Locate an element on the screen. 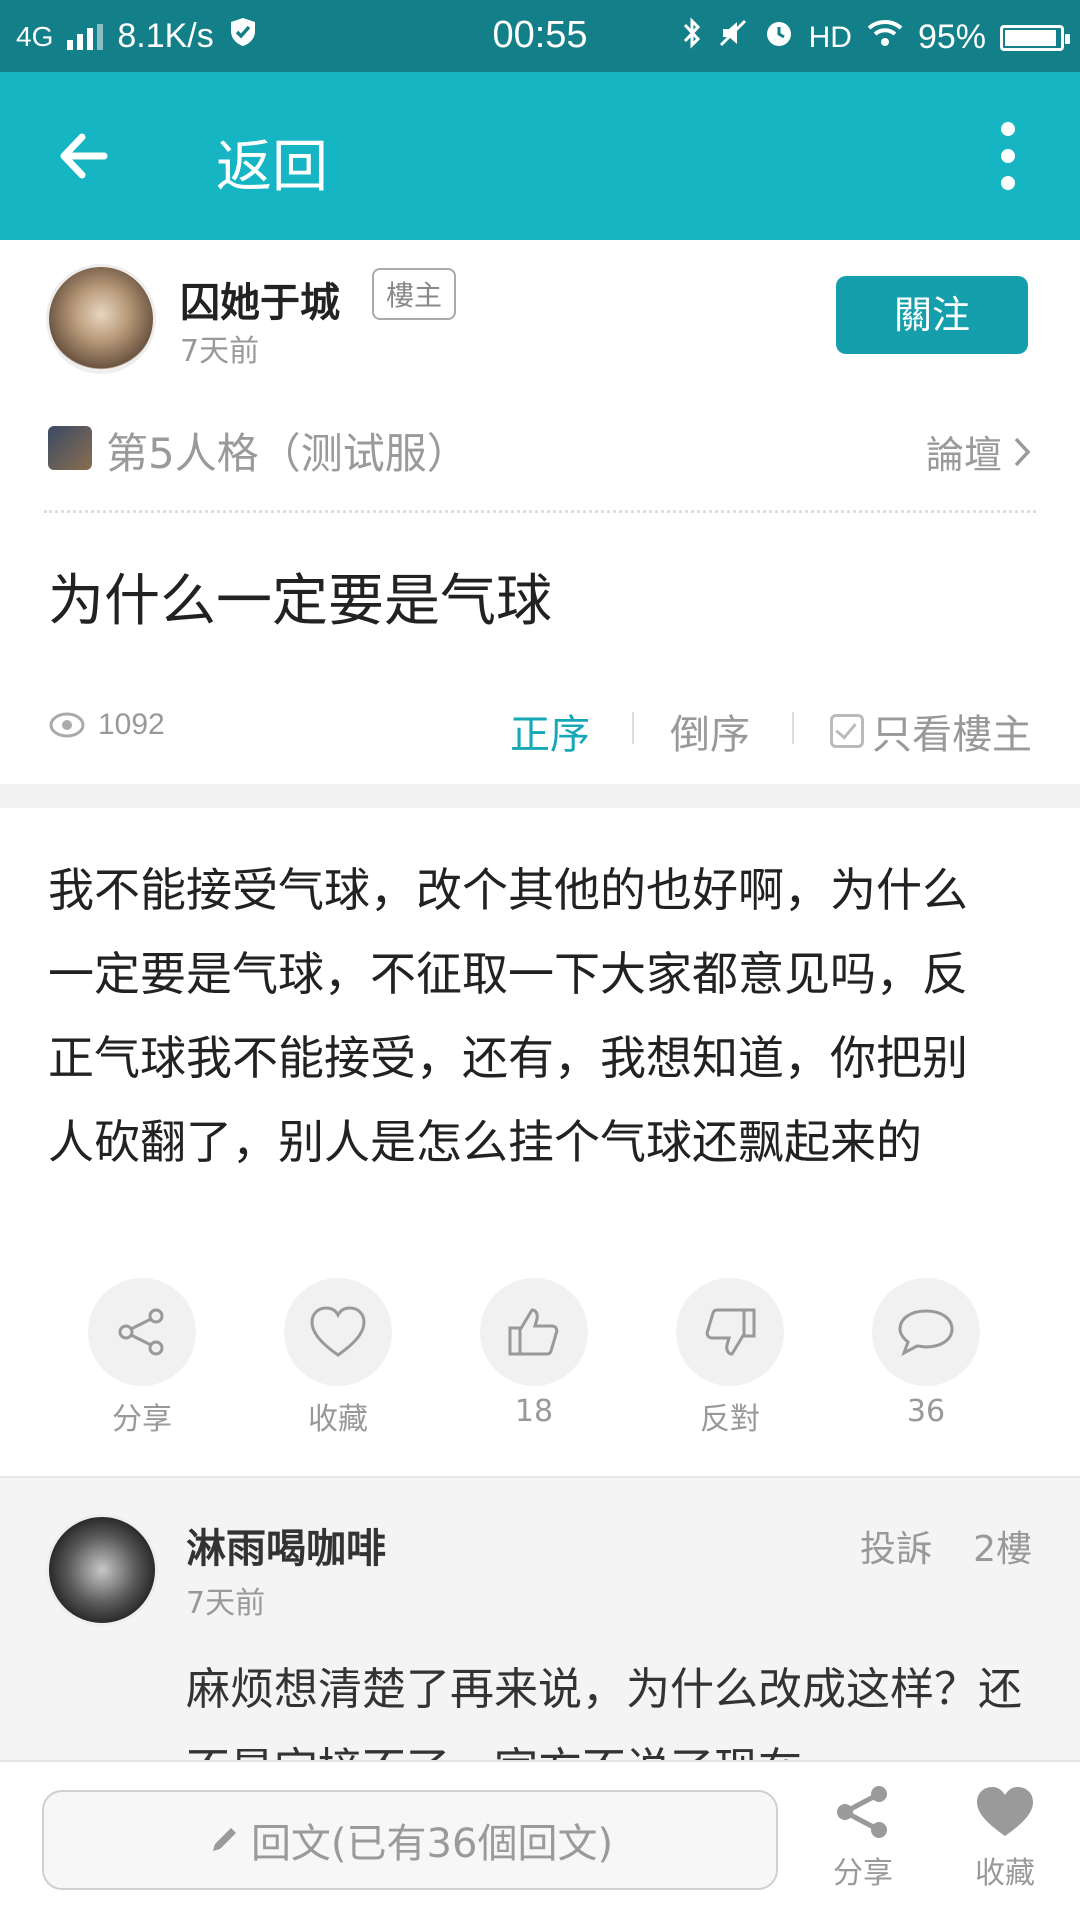  reply-content: 麻烦想清楚了再来说，为什么改成这样？还不是宝接不了，官方不说了现在 is located at coordinates (604, 1716).